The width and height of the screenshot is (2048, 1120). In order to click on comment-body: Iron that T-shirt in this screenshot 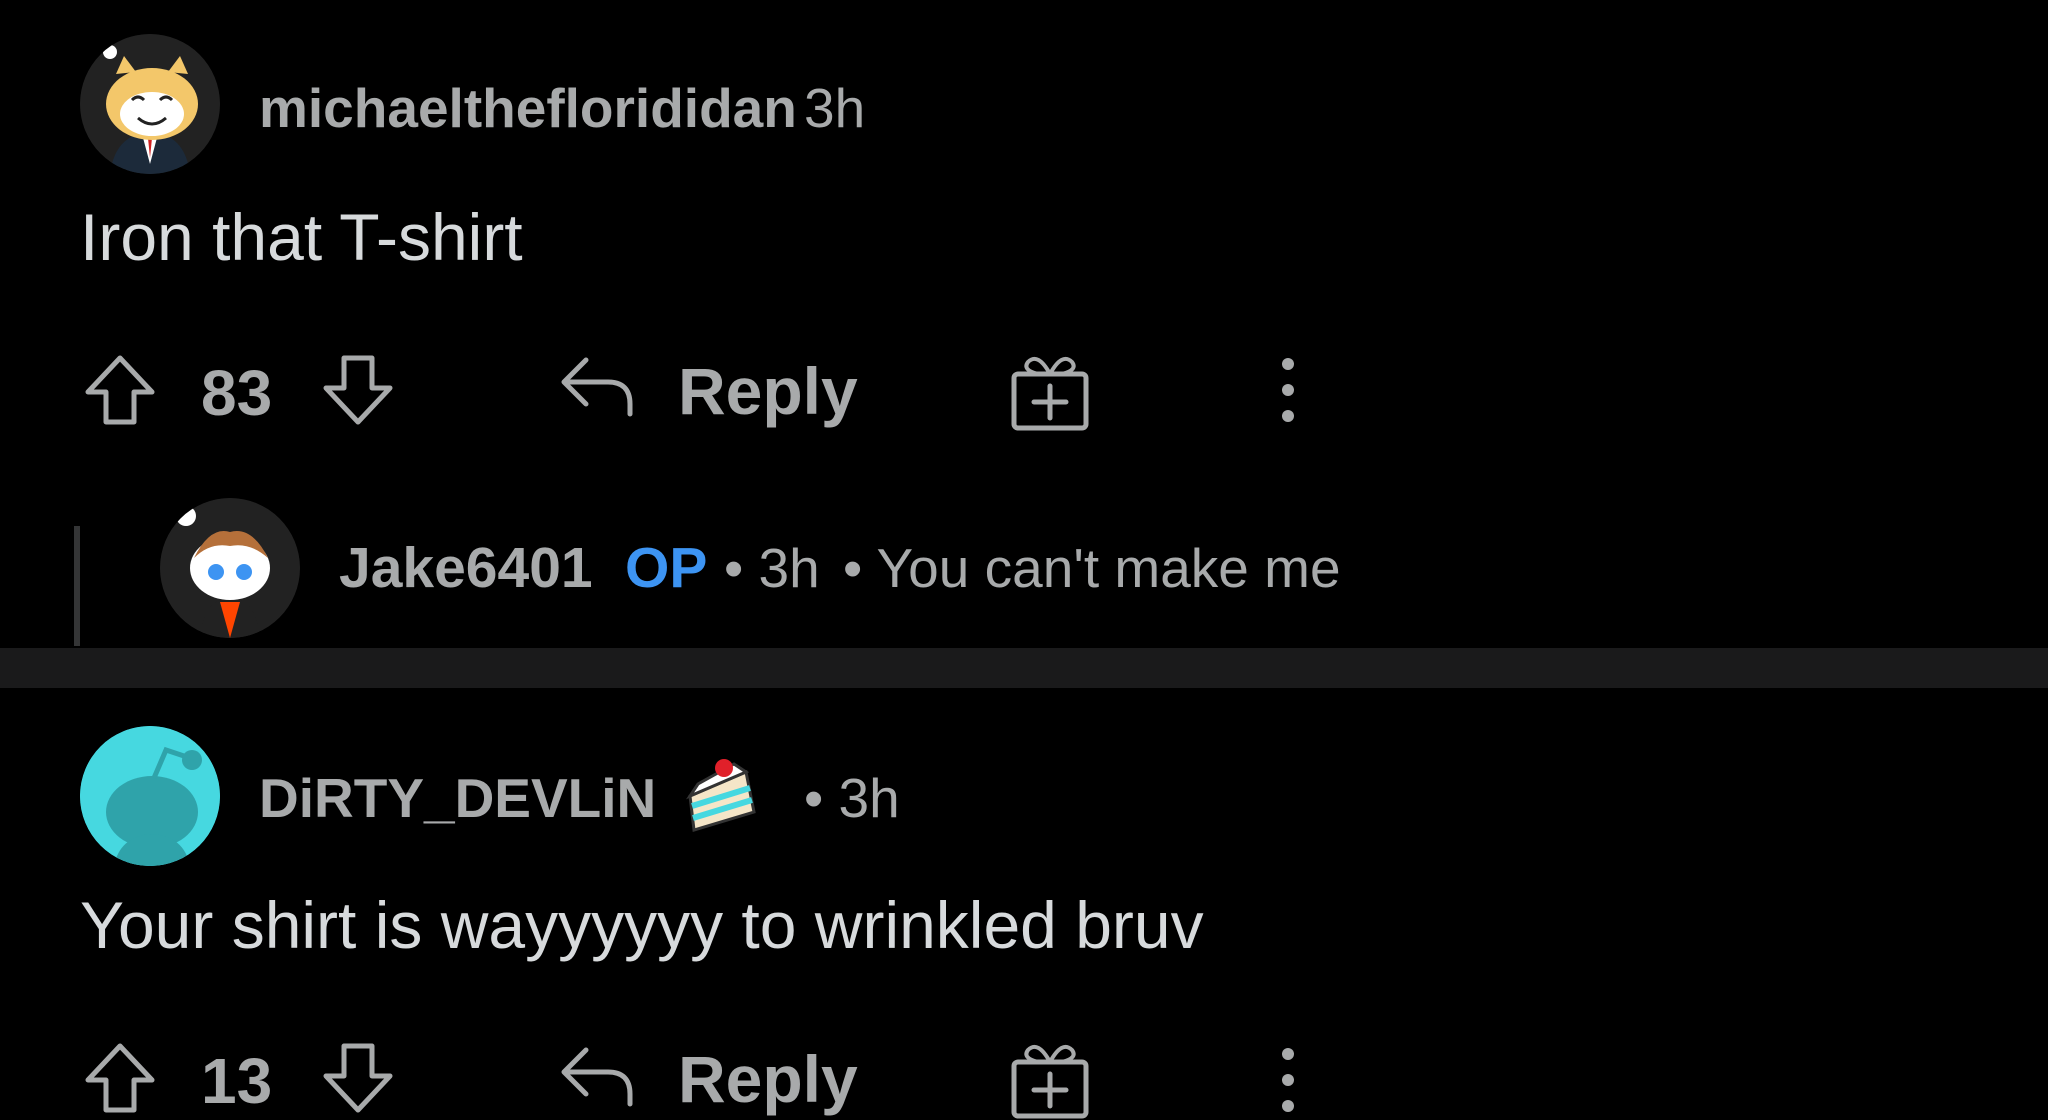, I will do `click(301, 237)`.